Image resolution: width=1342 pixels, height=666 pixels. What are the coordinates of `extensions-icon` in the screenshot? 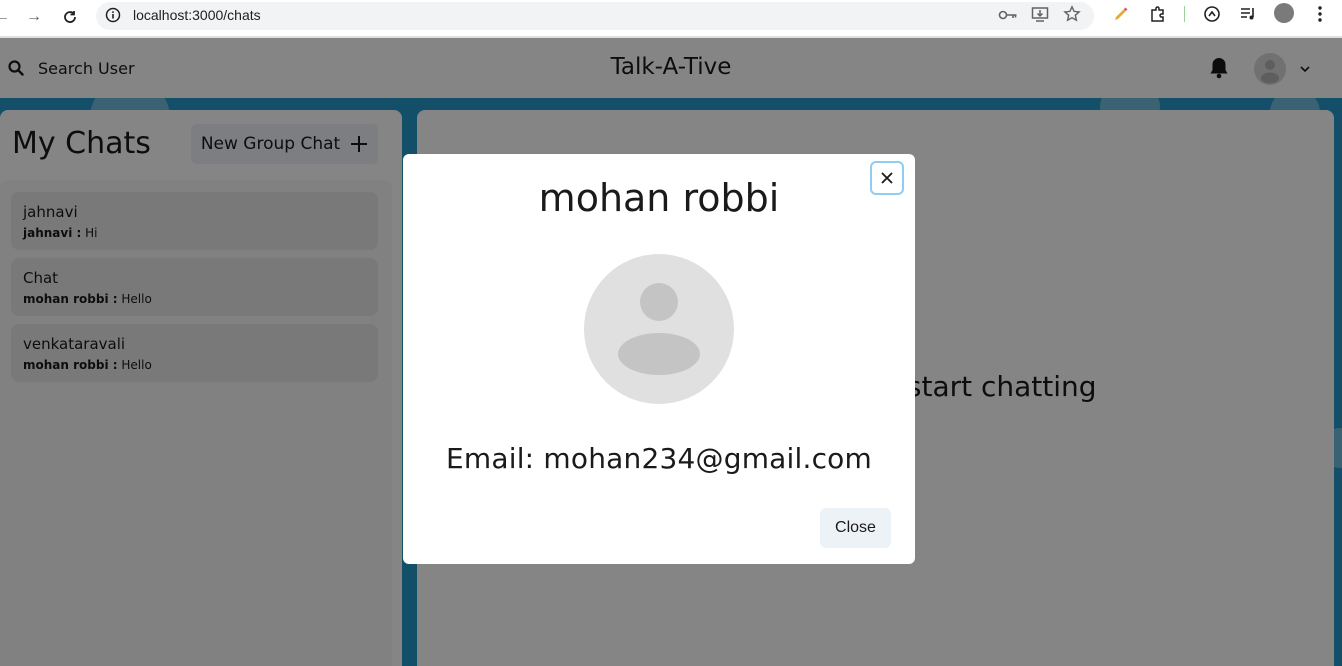 It's located at (1158, 14).